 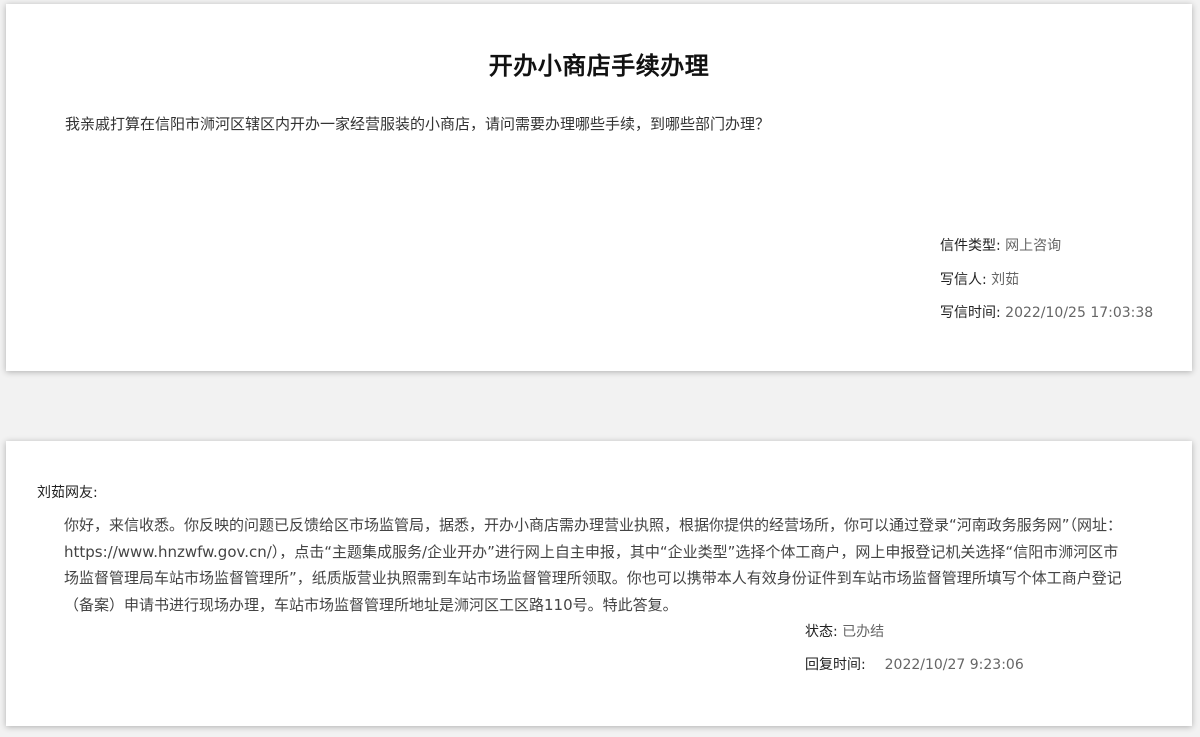 What do you see at coordinates (914, 632) in the screenshot?
I see `reply-status-row: 状态: 已办结` at bounding box center [914, 632].